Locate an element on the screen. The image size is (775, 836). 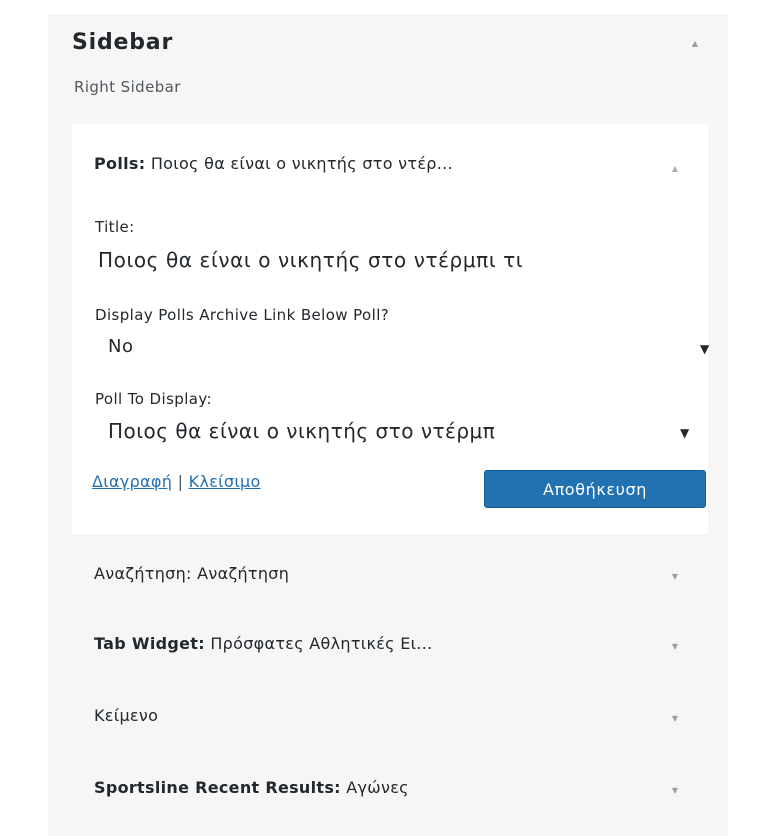
widget-text: Κείμενο ▼ is located at coordinates (390, 715).